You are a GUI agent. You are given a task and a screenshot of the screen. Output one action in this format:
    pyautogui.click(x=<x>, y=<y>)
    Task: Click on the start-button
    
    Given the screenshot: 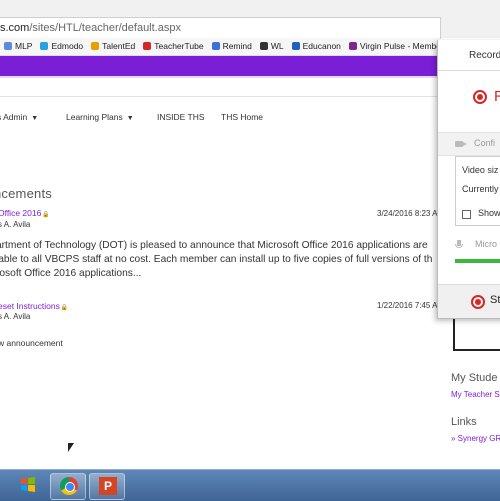 What is the action you would take?
    pyautogui.click(x=28, y=485)
    